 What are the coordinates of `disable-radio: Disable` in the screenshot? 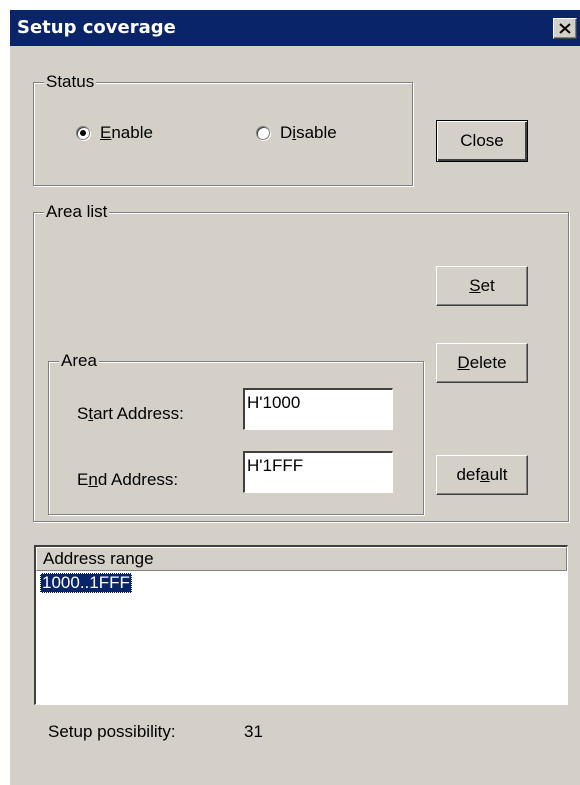 It's located at (296, 133).